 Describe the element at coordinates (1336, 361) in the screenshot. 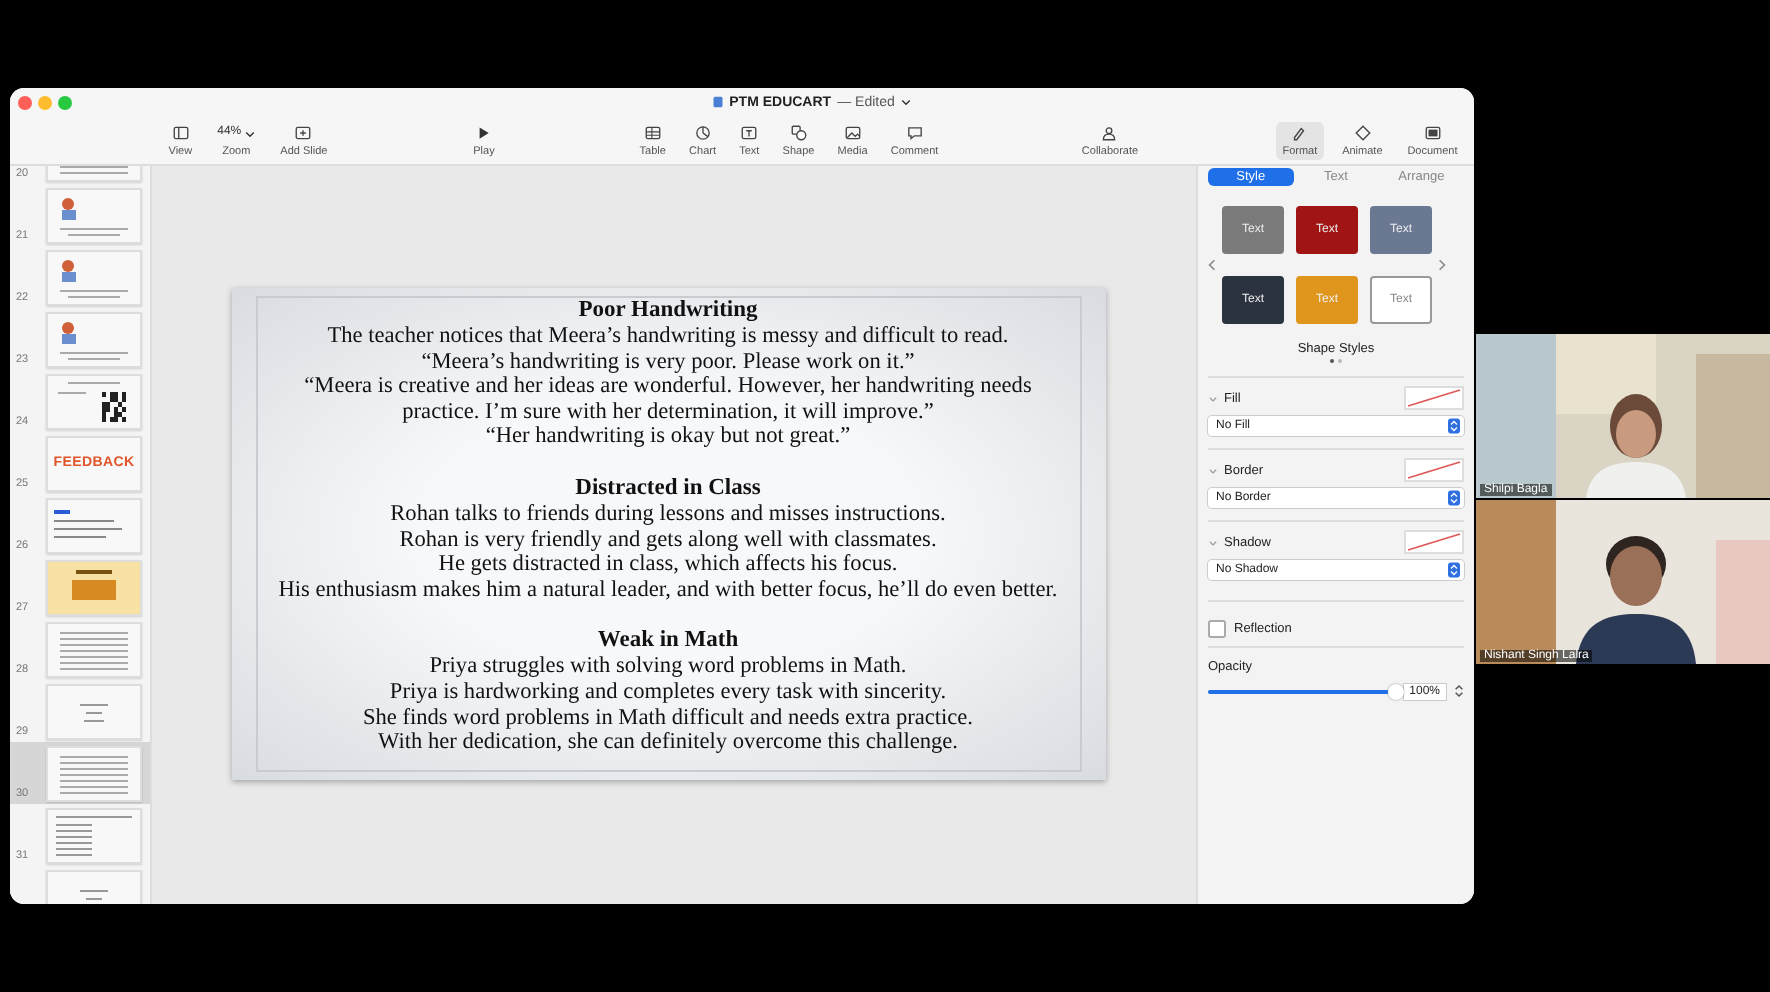

I see `page-dots-icon` at that location.